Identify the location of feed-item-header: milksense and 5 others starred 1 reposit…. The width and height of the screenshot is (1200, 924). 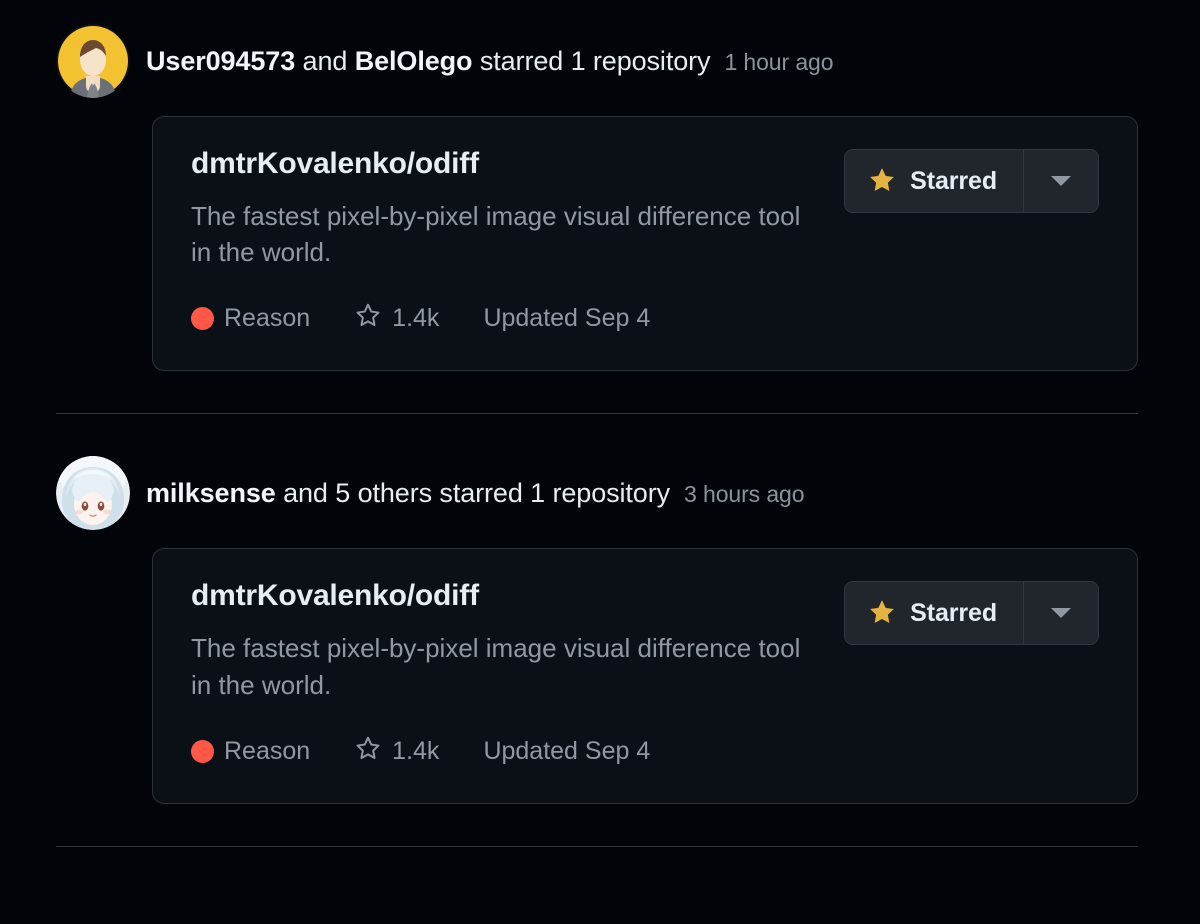
(600, 493).